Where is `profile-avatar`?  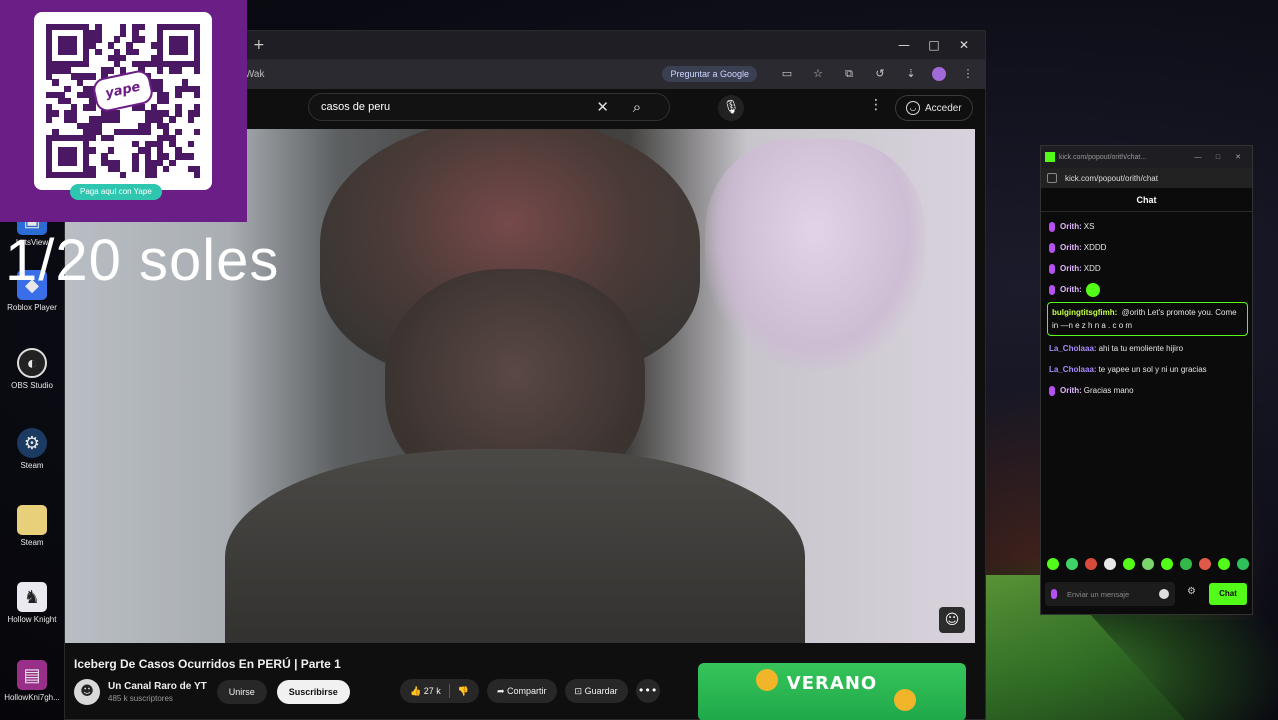 profile-avatar is located at coordinates (939, 74).